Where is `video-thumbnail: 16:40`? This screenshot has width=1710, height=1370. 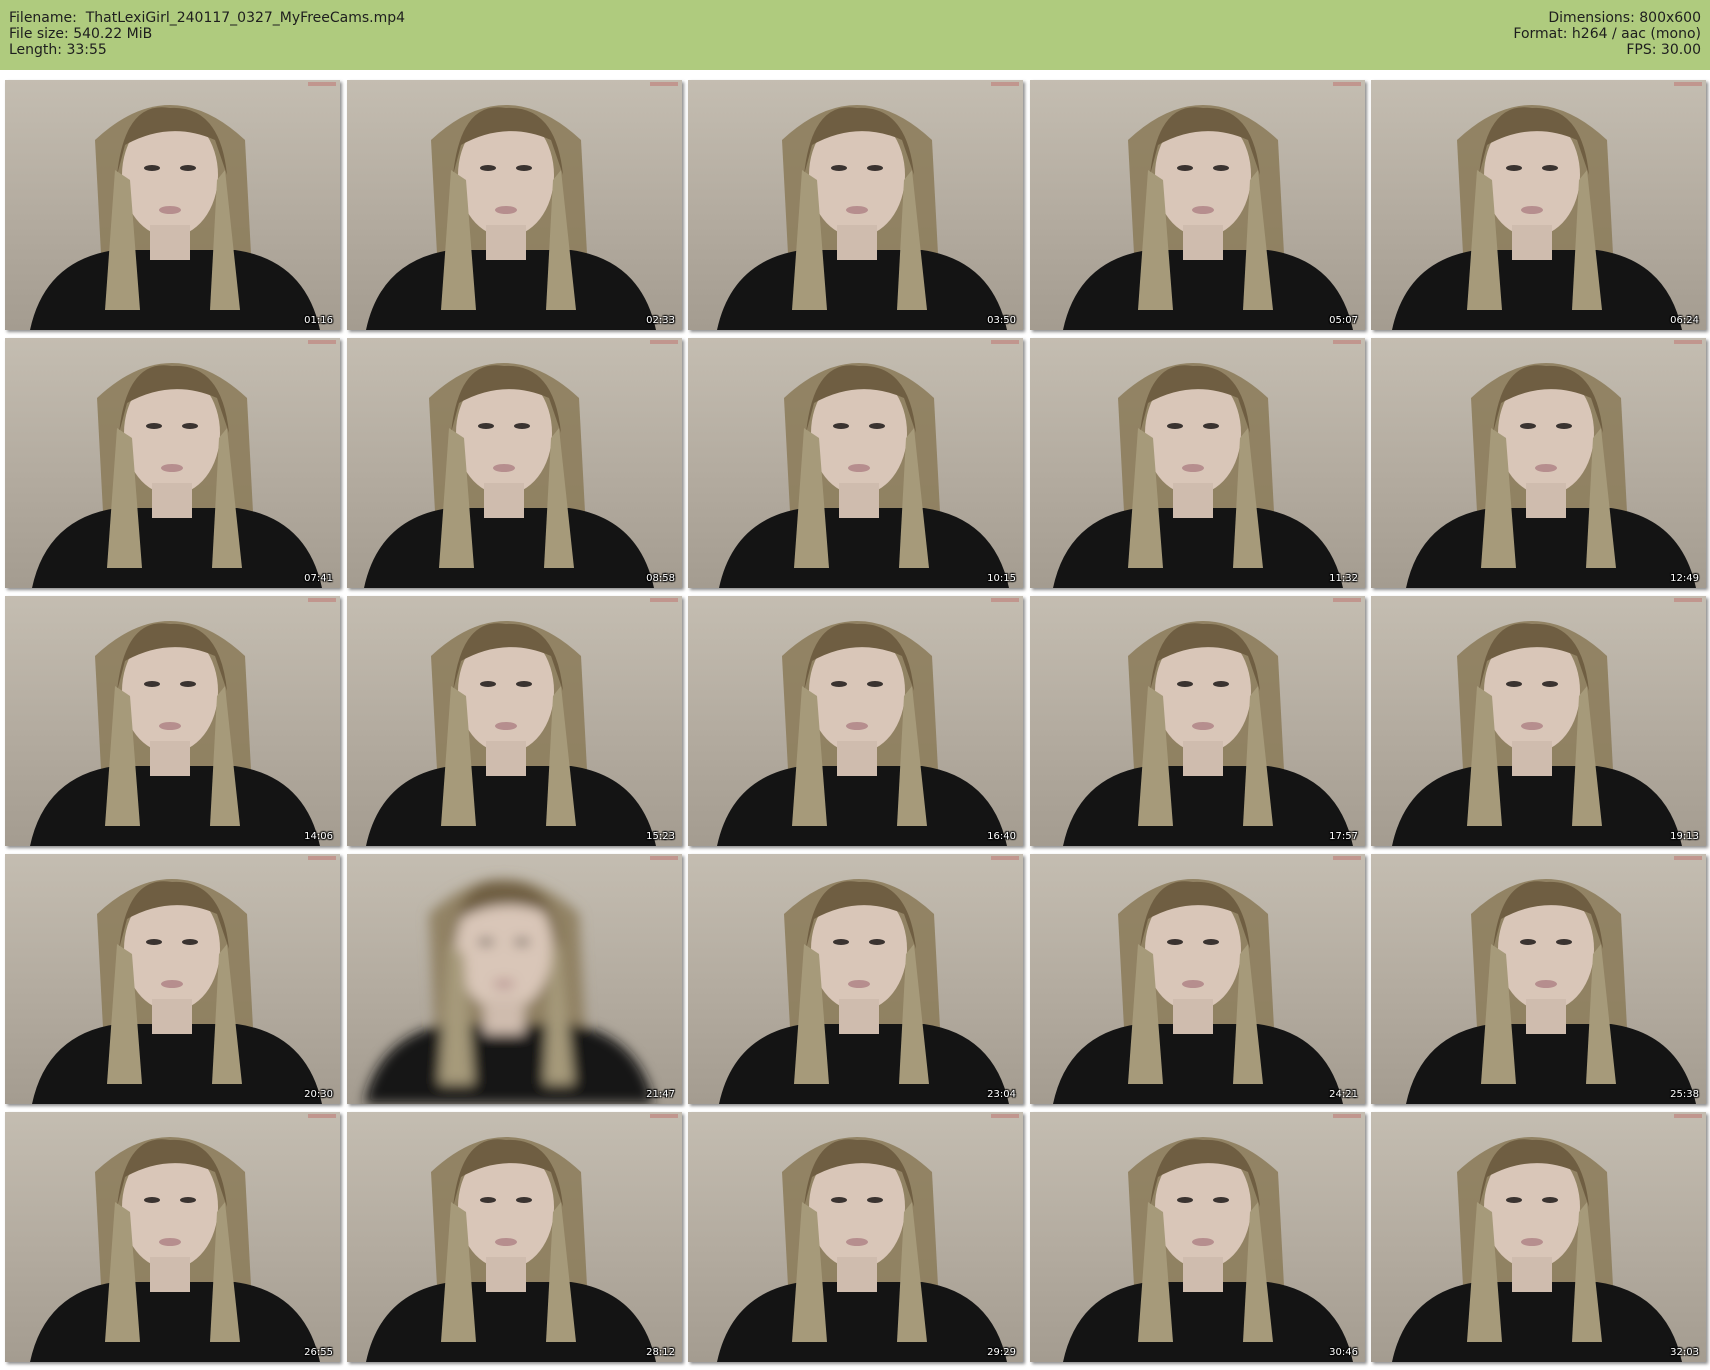 video-thumbnail: 16:40 is located at coordinates (855, 721).